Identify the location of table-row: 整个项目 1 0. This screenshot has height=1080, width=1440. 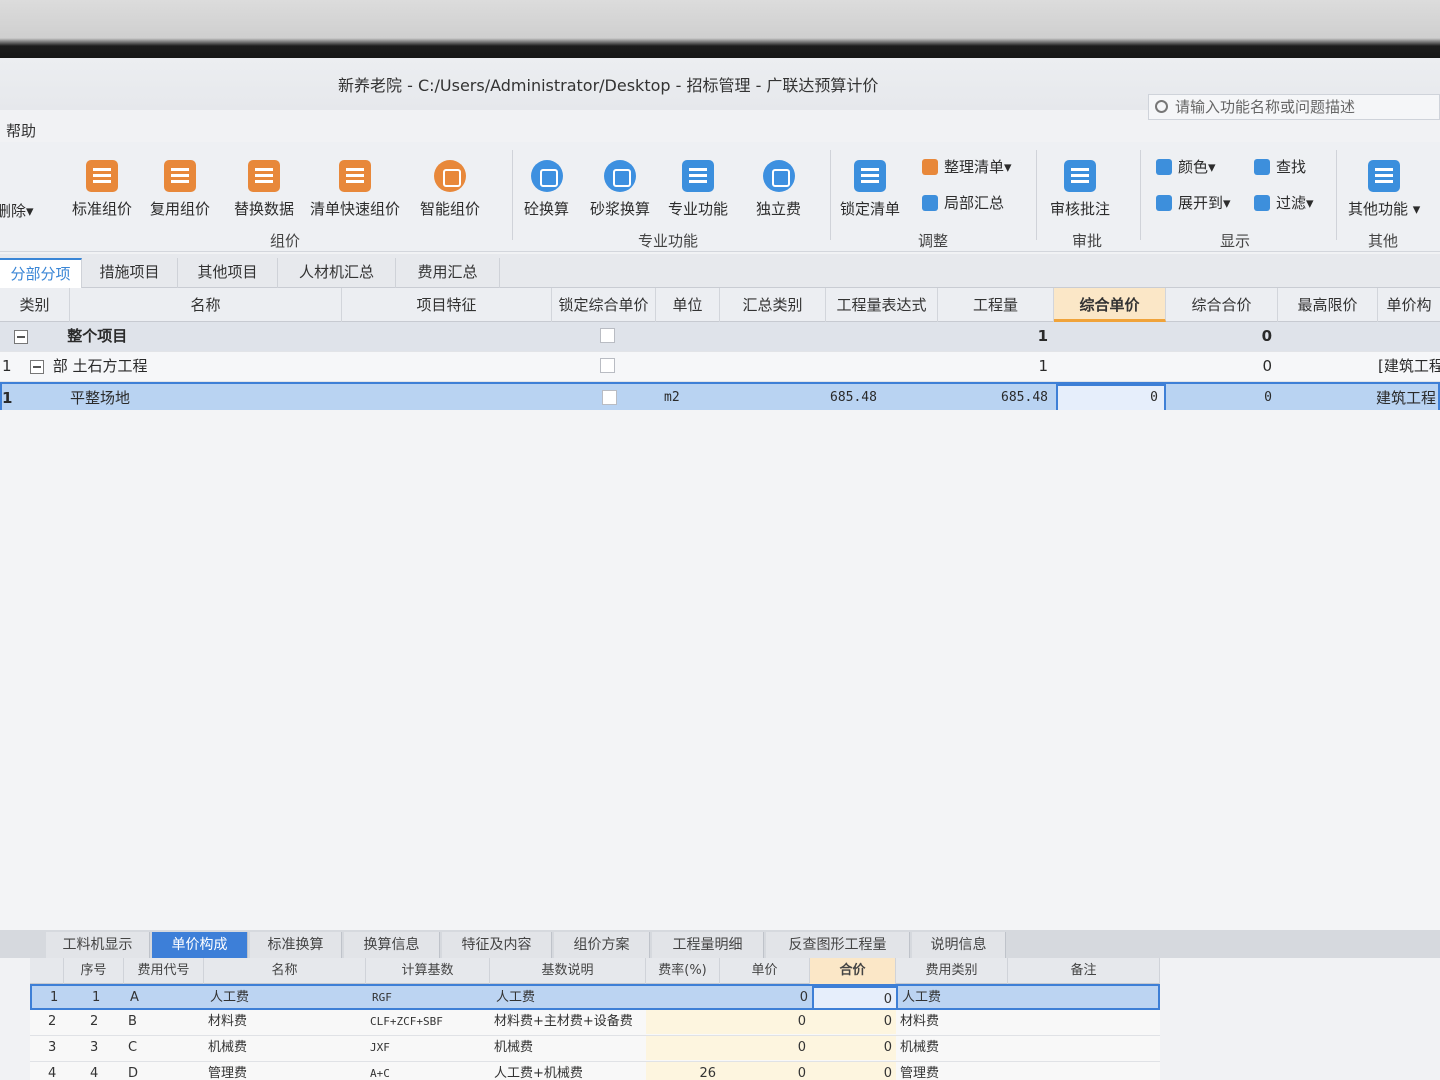
(720, 337).